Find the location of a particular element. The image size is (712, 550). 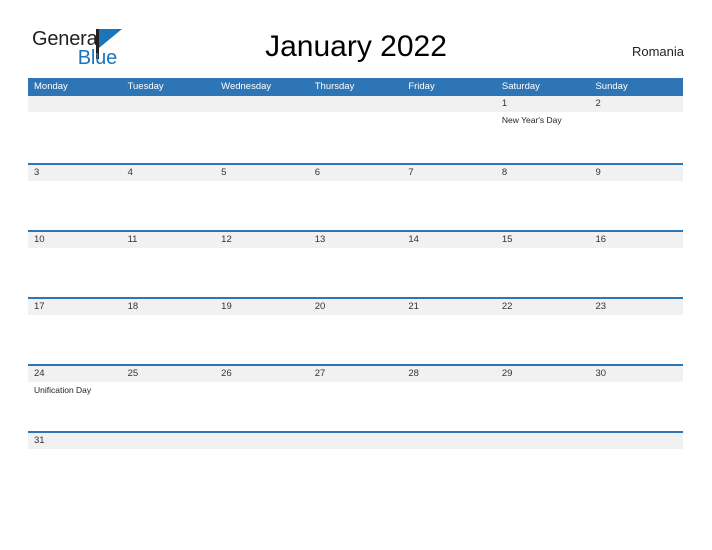

day-cell: 2 is located at coordinates (636, 129).